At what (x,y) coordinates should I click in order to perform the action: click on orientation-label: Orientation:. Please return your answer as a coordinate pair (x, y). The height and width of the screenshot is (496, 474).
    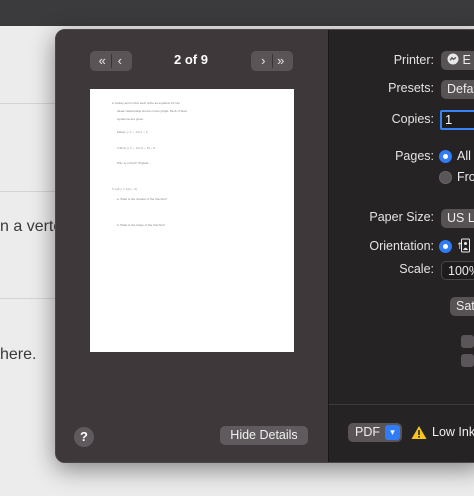
    Looking at the image, I should click on (401, 246).